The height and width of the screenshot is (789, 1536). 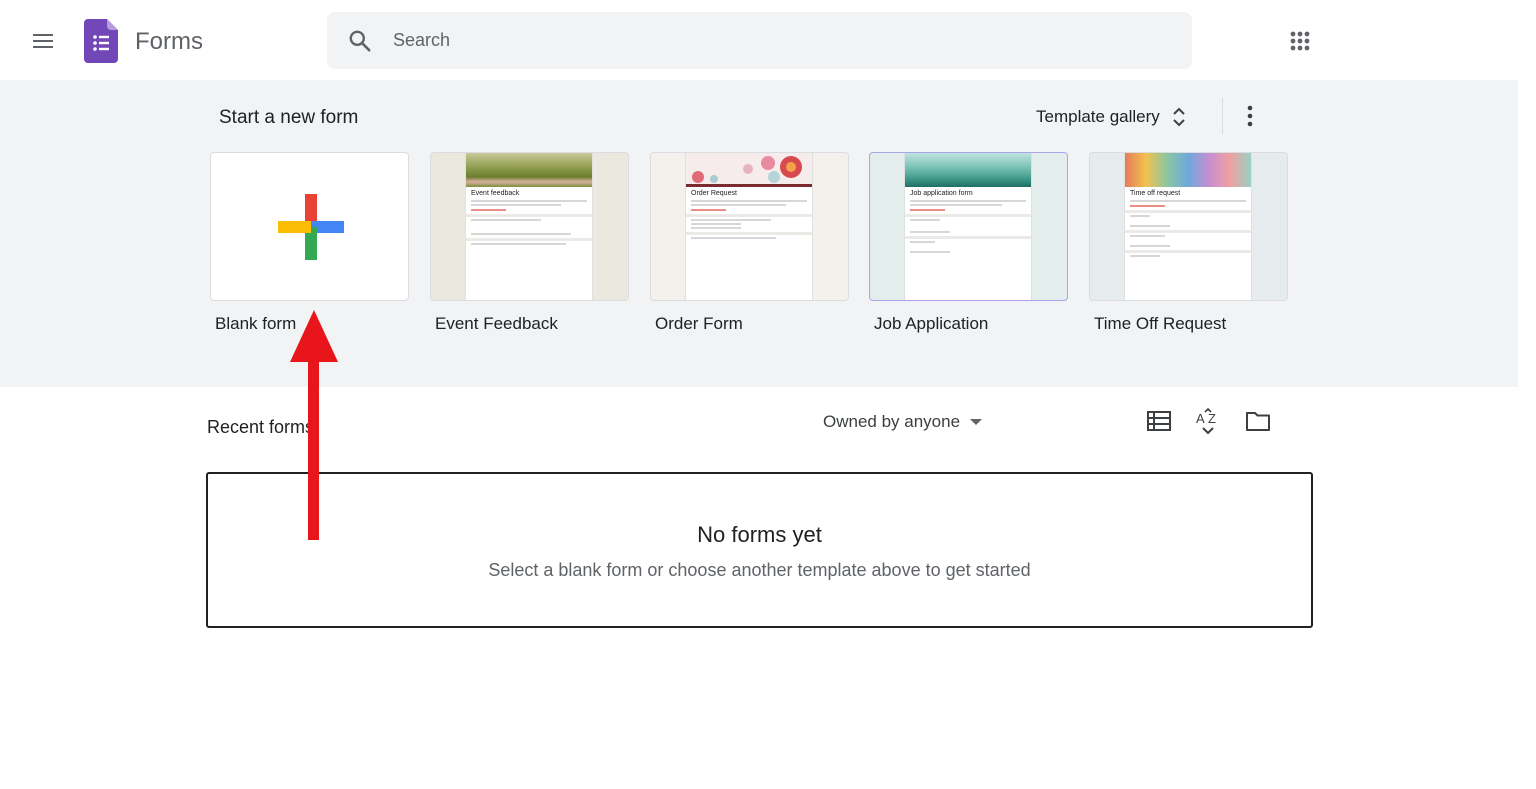 What do you see at coordinates (976, 422) in the screenshot?
I see `dropdown-arrow-icon` at bounding box center [976, 422].